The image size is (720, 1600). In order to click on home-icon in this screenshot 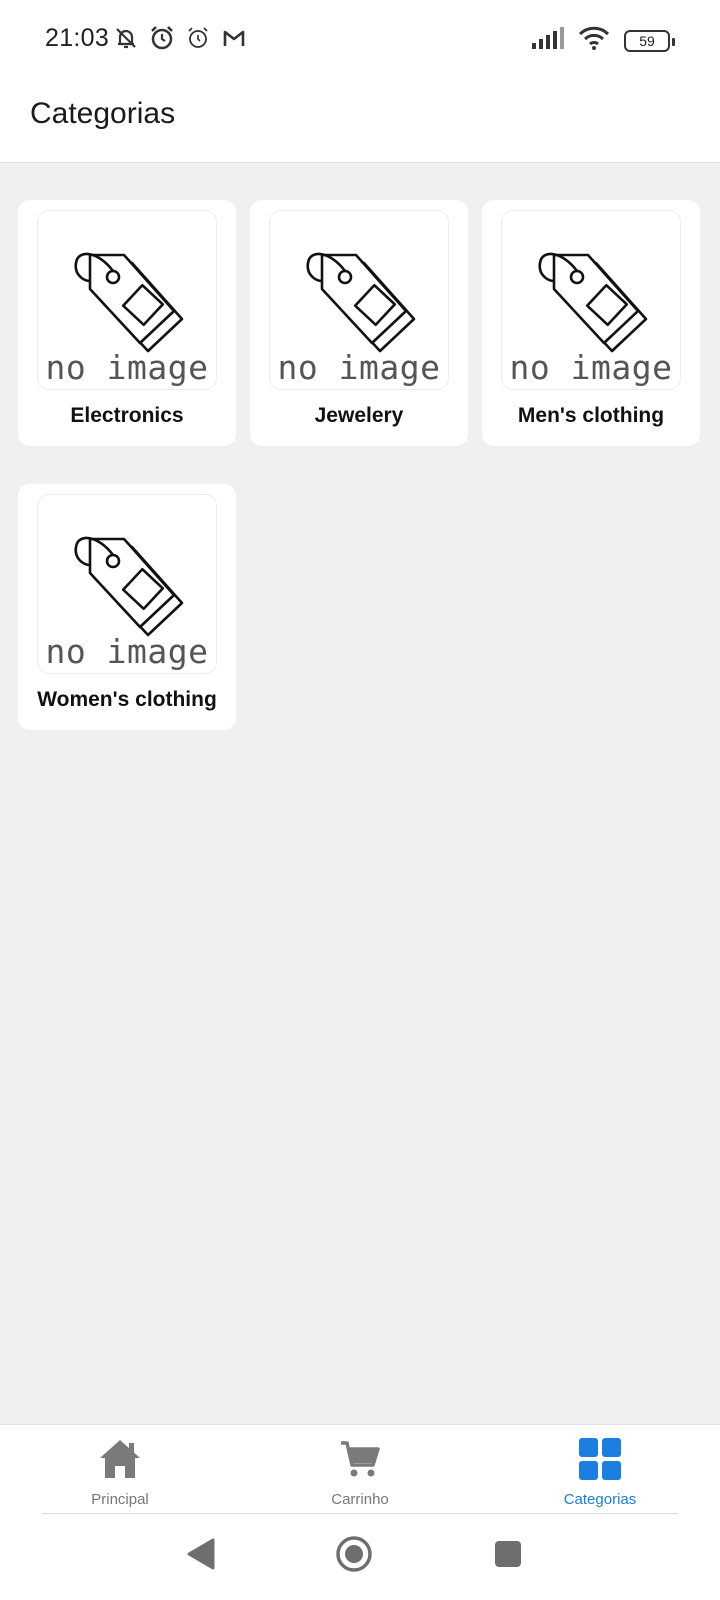, I will do `click(120, 1459)`.